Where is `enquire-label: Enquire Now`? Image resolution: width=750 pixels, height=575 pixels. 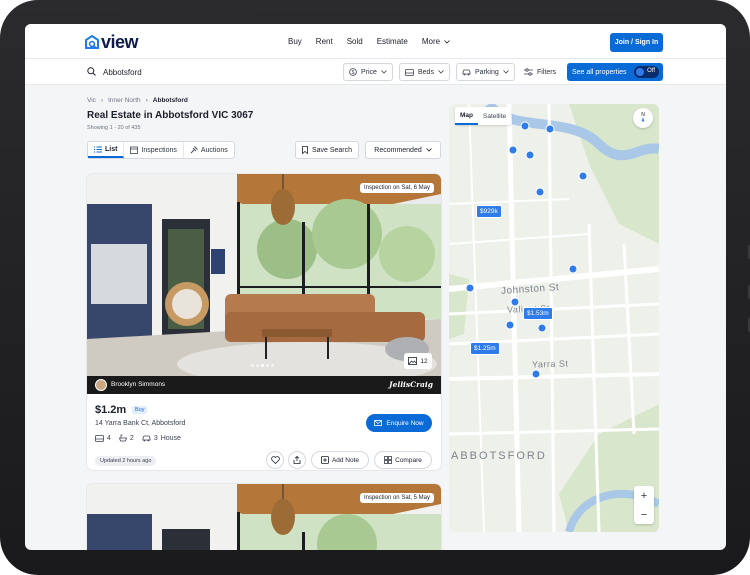 enquire-label: Enquire Now is located at coordinates (405, 423).